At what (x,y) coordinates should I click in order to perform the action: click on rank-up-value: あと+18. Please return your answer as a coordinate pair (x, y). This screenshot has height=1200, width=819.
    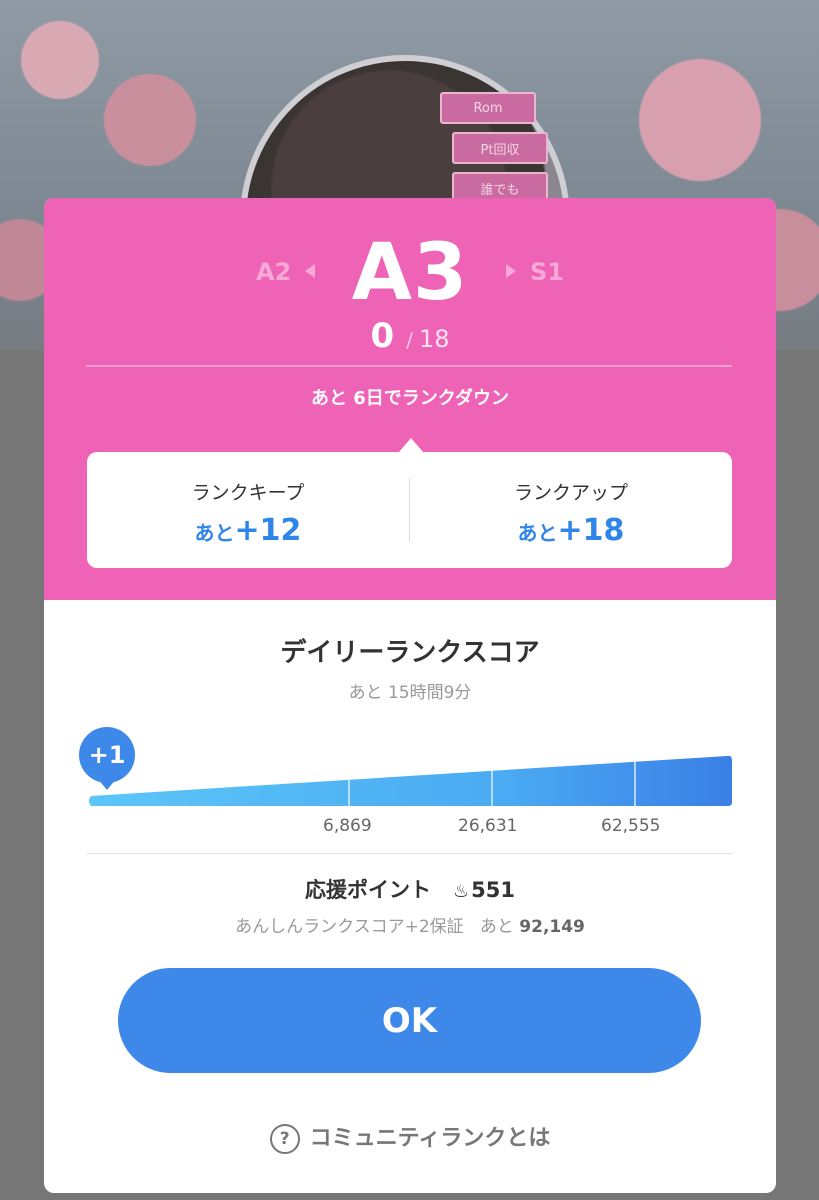
    Looking at the image, I should click on (571, 530).